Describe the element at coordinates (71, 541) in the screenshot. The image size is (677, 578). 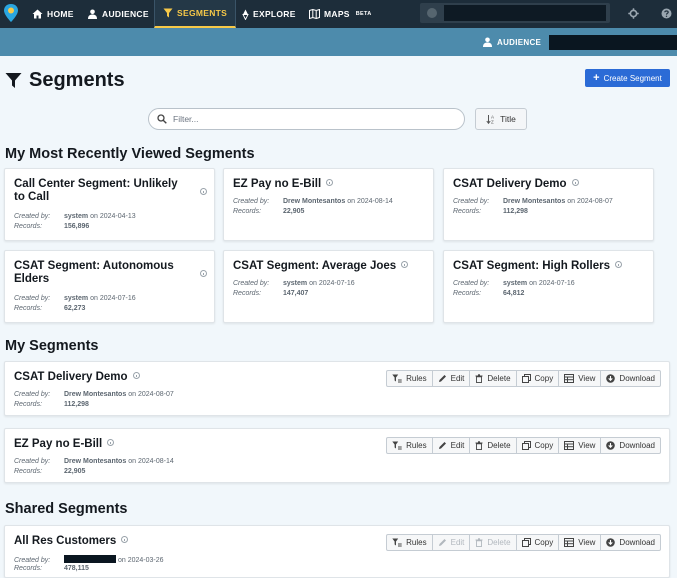
I see `segment-title: All Res Customers` at that location.